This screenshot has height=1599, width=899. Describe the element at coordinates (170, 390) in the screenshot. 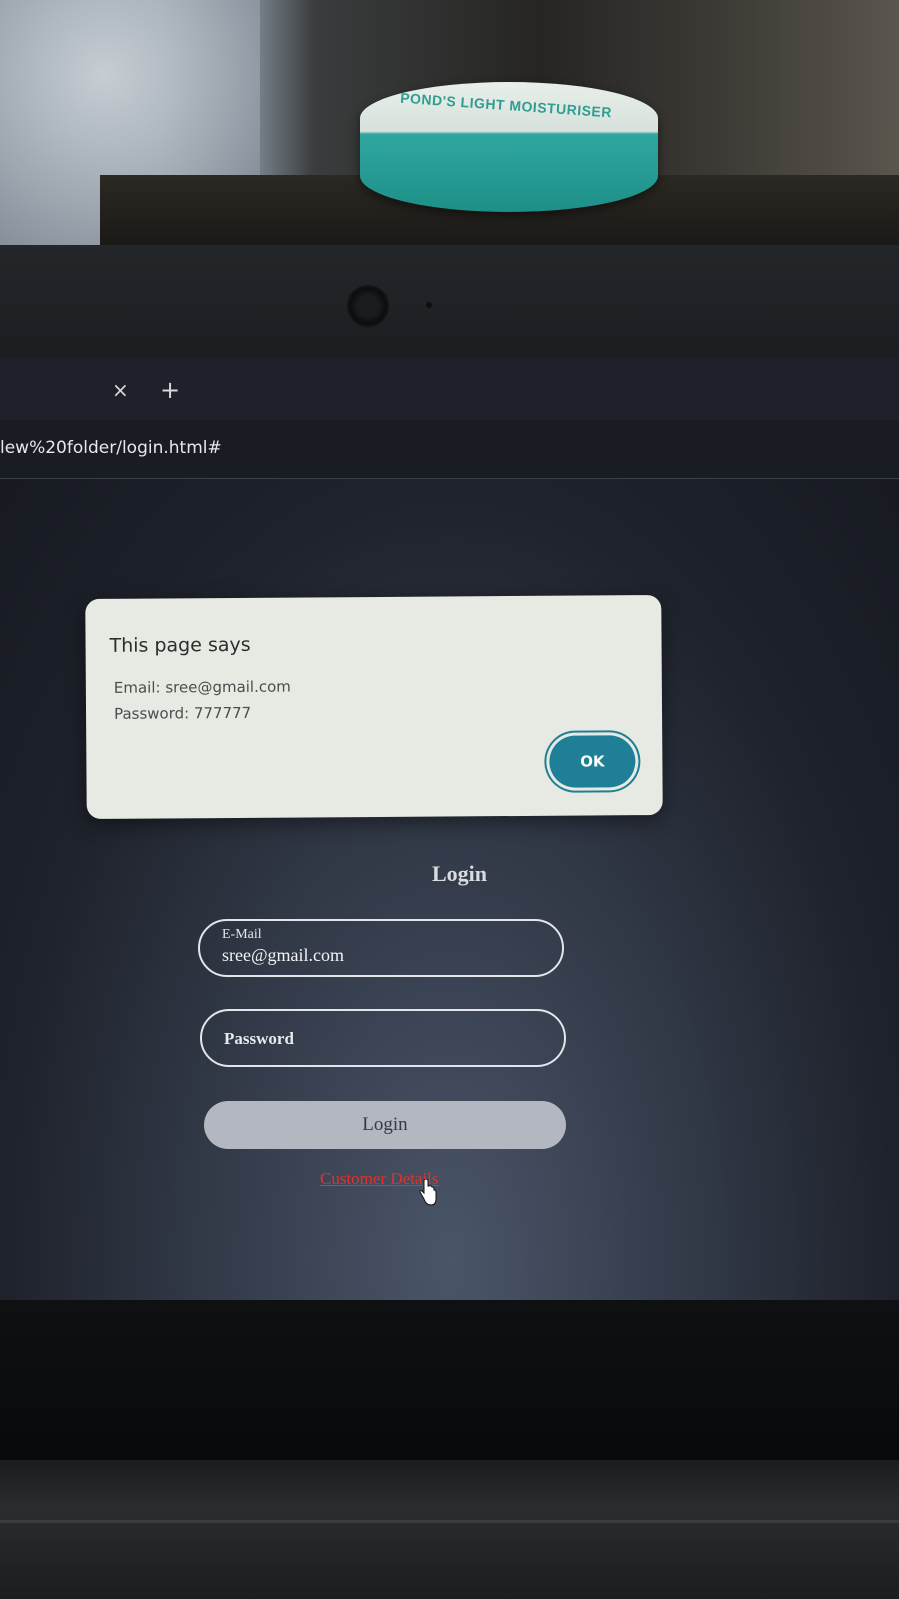

I see `new-tab-icon: +` at that location.